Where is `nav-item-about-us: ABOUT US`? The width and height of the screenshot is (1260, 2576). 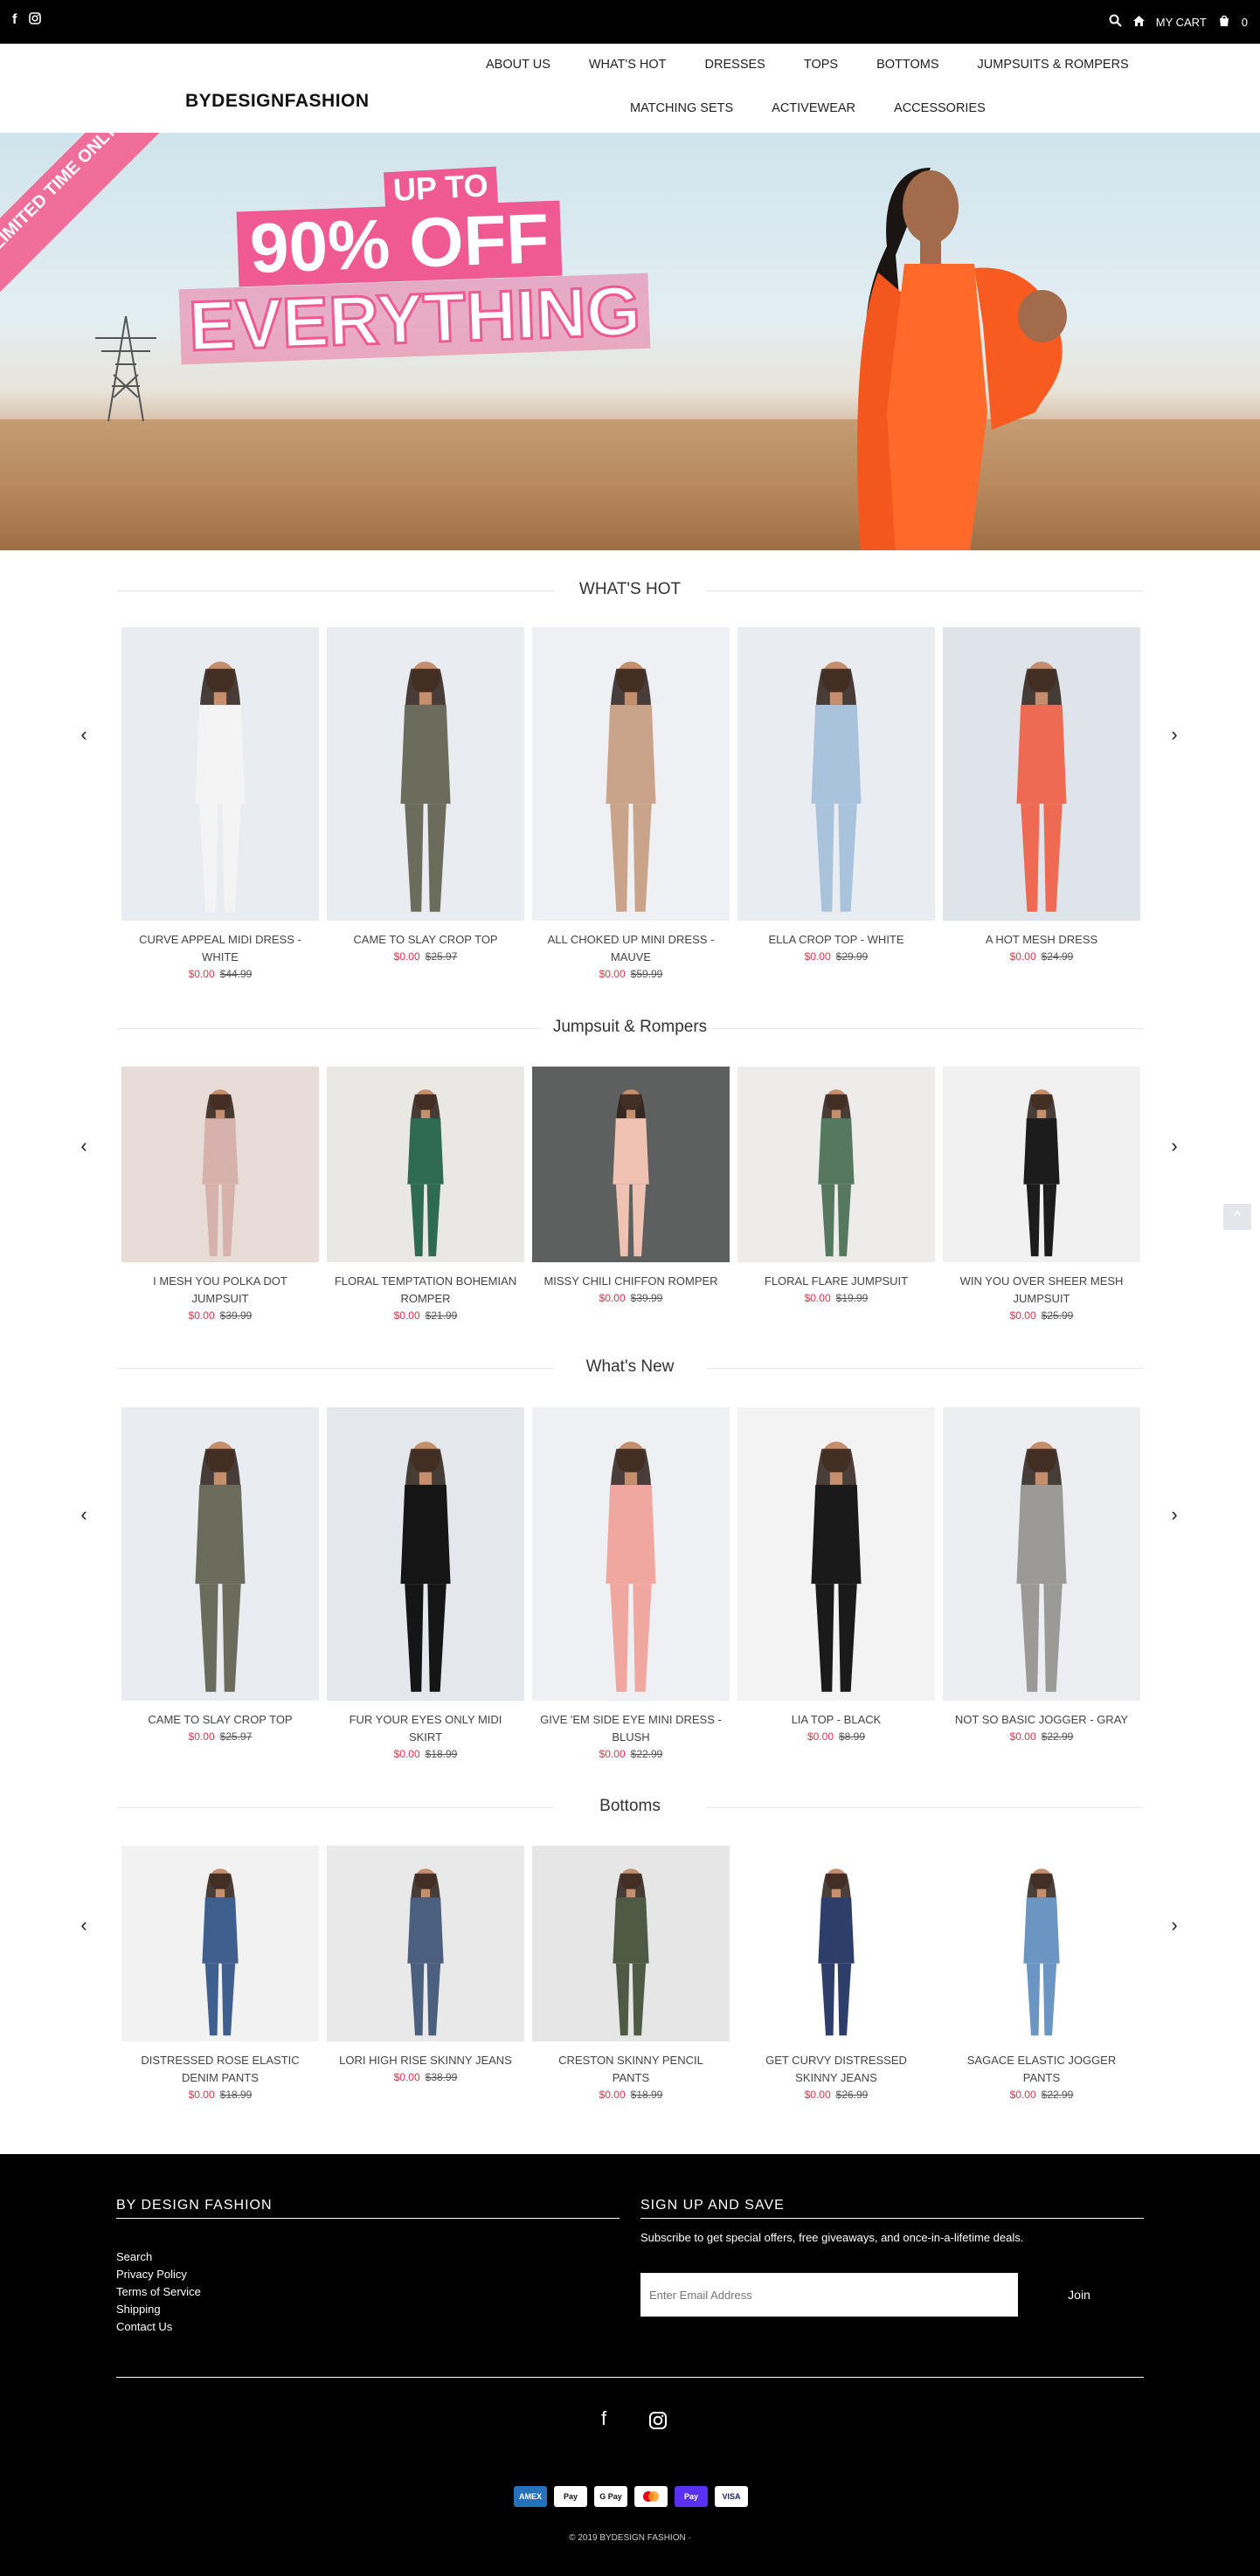 nav-item-about-us: ABOUT US is located at coordinates (518, 65).